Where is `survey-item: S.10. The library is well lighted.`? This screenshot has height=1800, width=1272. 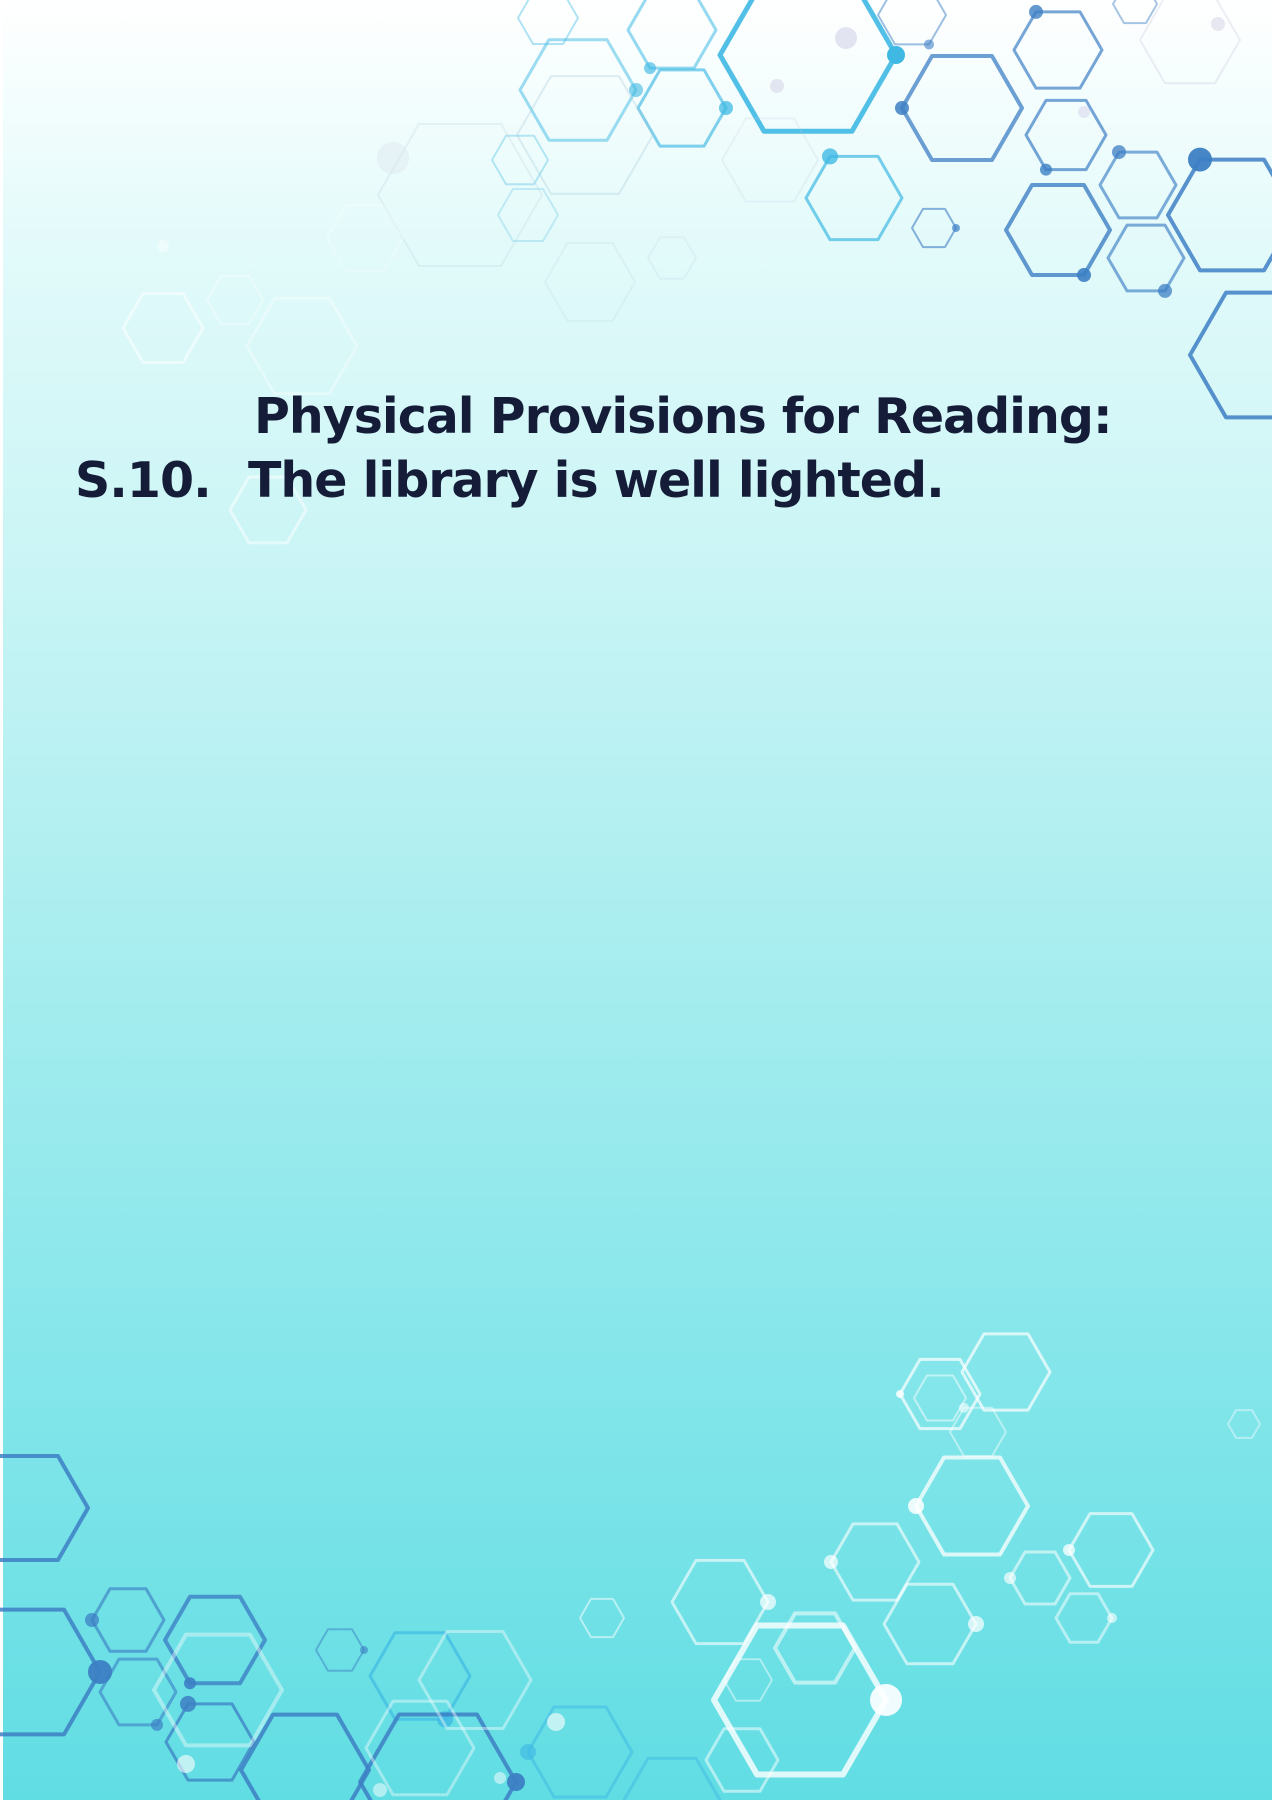 survey-item: S.10. The library is well lighted. is located at coordinates (510, 480).